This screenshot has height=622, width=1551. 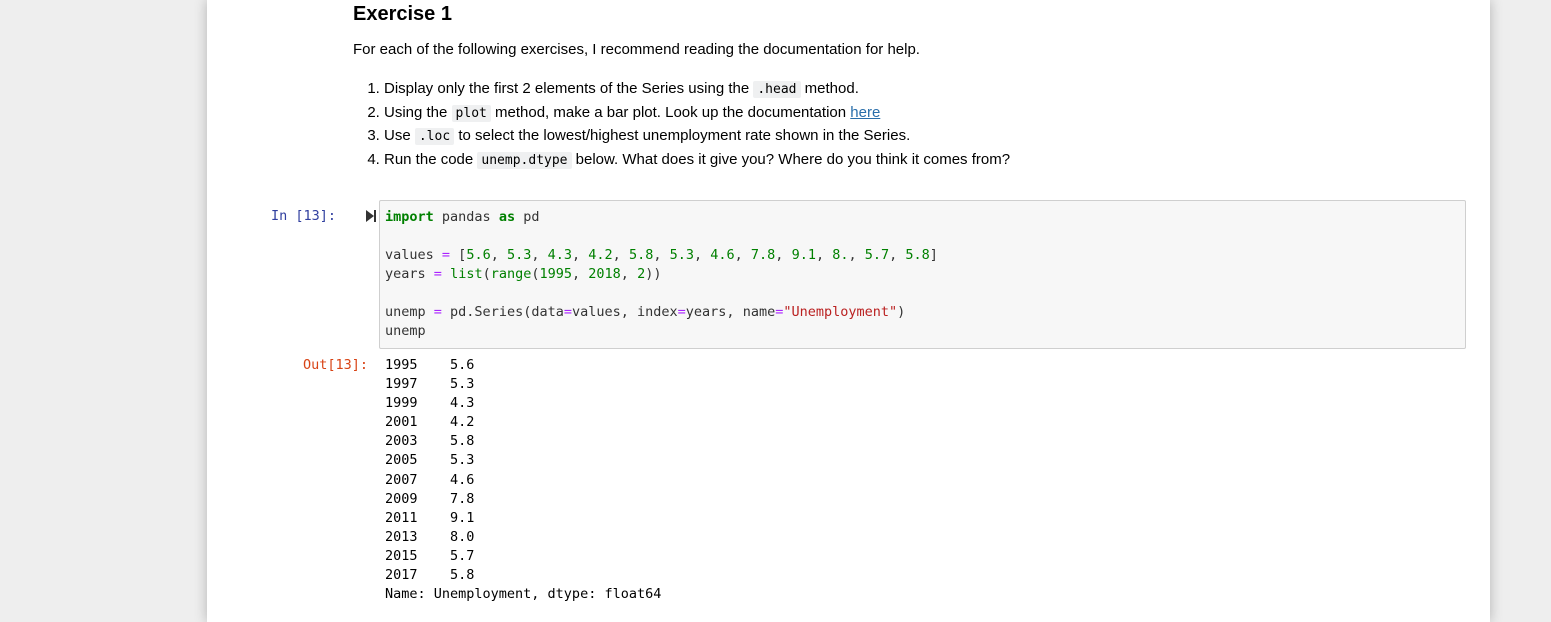 What do you see at coordinates (523, 422) in the screenshot?
I see `output-row: 2001 4.2` at bounding box center [523, 422].